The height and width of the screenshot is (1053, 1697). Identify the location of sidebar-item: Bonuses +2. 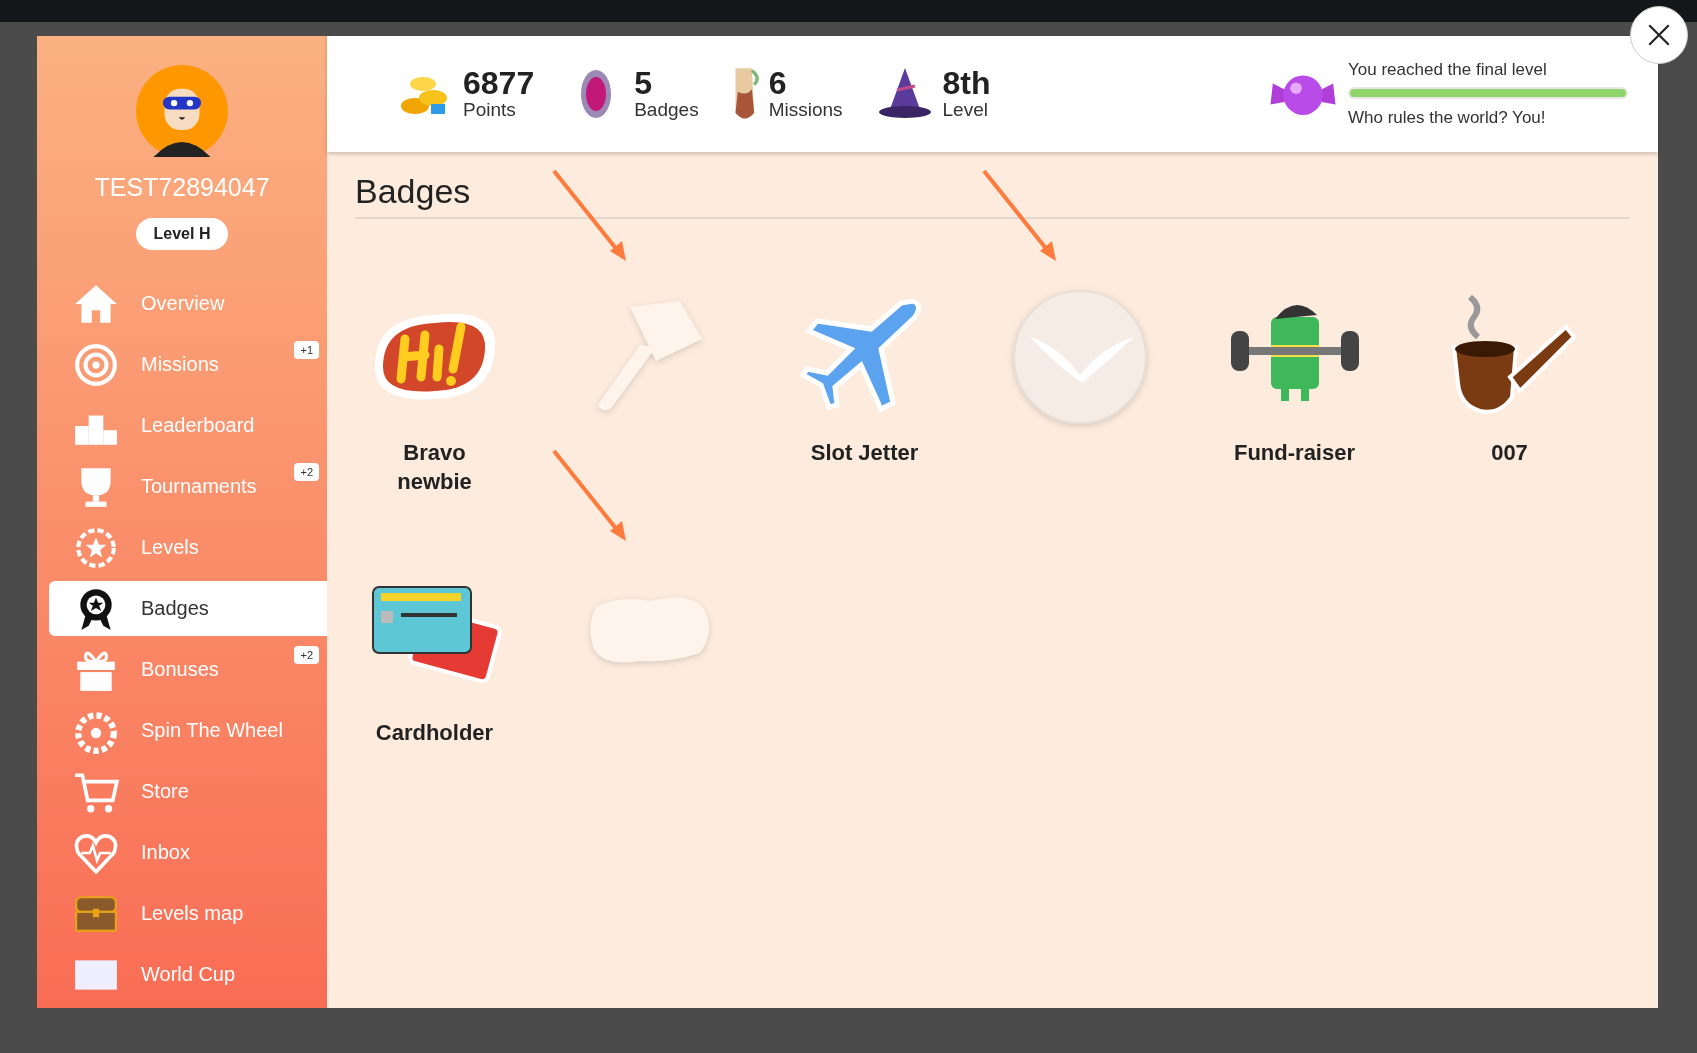
(188, 669).